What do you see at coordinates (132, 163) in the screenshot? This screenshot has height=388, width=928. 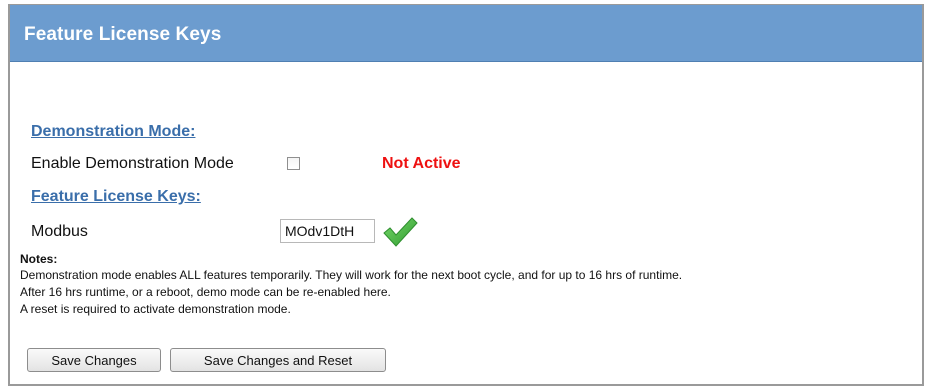 I see `enable-demonstration-label: Enable Demonstration Mode` at bounding box center [132, 163].